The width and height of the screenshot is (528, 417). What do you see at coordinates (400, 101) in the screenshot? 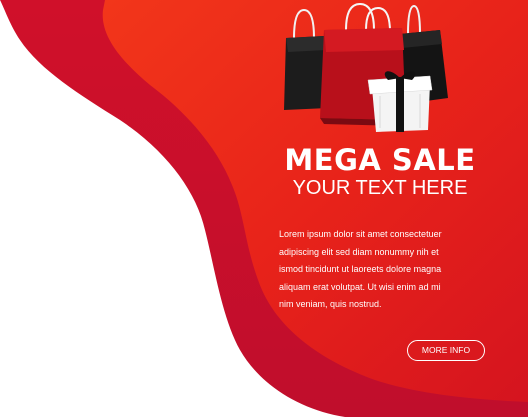
I see `gift-box-icon` at bounding box center [400, 101].